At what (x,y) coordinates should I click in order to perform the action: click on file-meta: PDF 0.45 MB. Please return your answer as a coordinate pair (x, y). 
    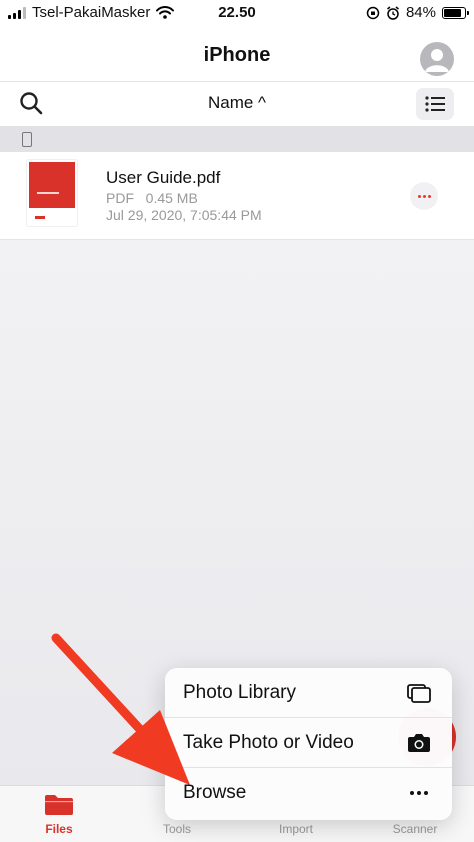
    Looking at the image, I should click on (152, 198).